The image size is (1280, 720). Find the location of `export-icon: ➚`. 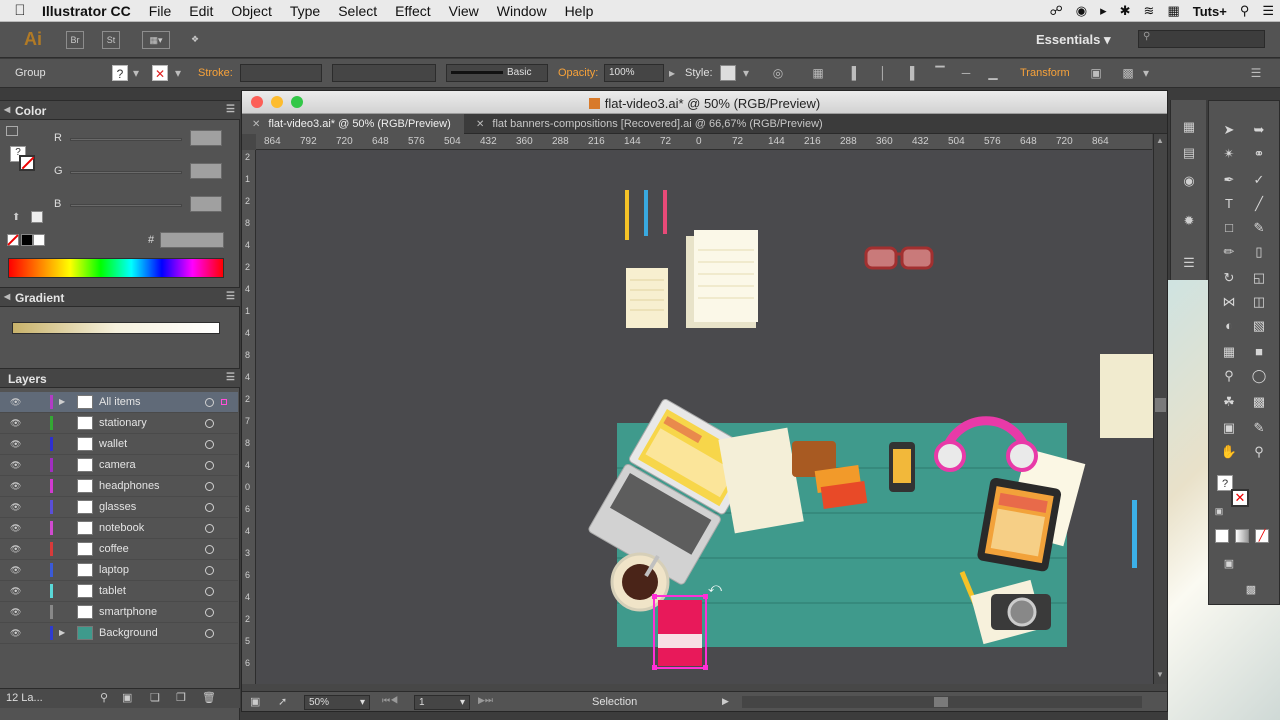

export-icon: ➚ is located at coordinates (282, 701).